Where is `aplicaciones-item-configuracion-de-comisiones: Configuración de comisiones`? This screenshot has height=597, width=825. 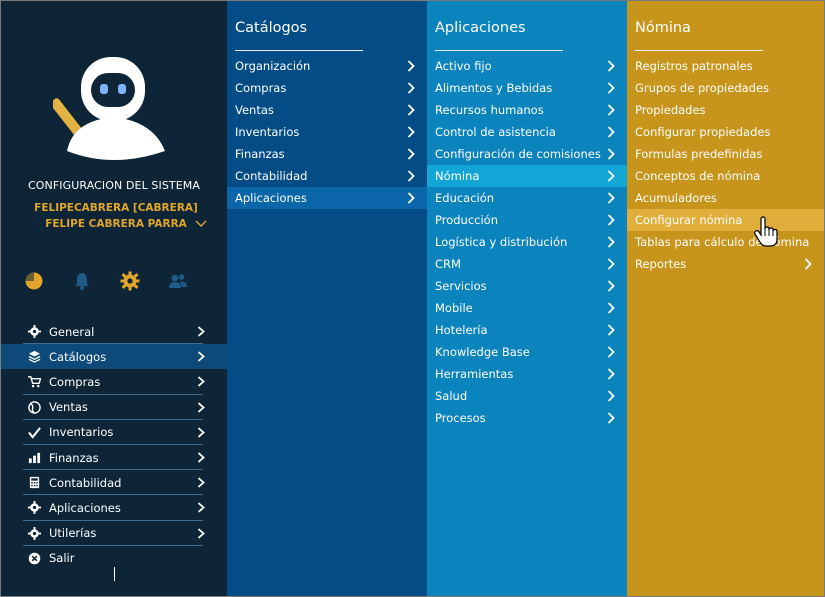 aplicaciones-item-configuracion-de-comisiones: Configuración de comisiones is located at coordinates (527, 154).